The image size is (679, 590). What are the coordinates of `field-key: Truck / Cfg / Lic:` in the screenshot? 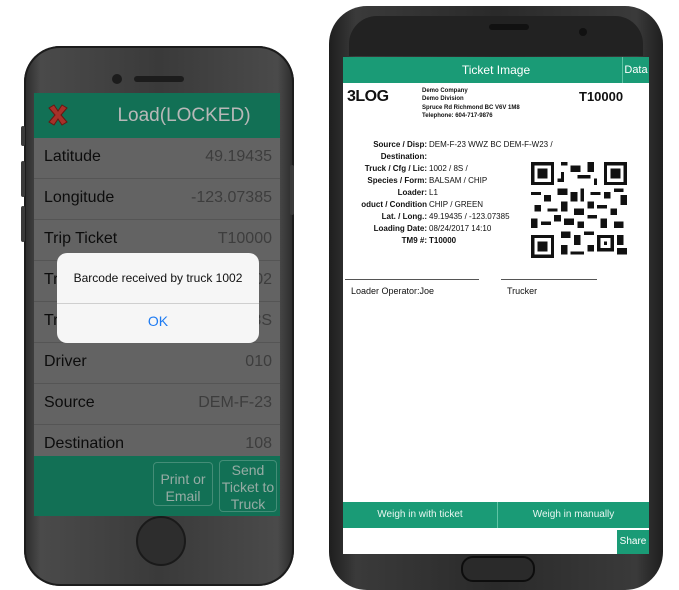 It's located at (395, 168).